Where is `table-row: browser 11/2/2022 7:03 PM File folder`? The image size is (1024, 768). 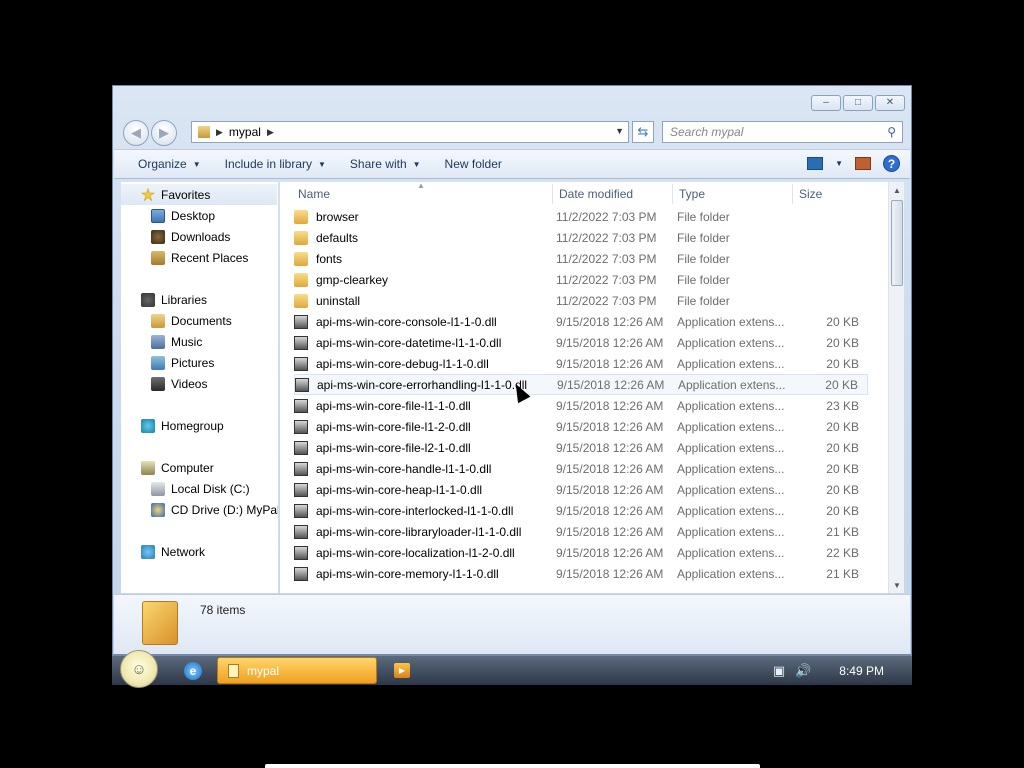 table-row: browser 11/2/2022 7:03 PM File folder is located at coordinates (581, 216).